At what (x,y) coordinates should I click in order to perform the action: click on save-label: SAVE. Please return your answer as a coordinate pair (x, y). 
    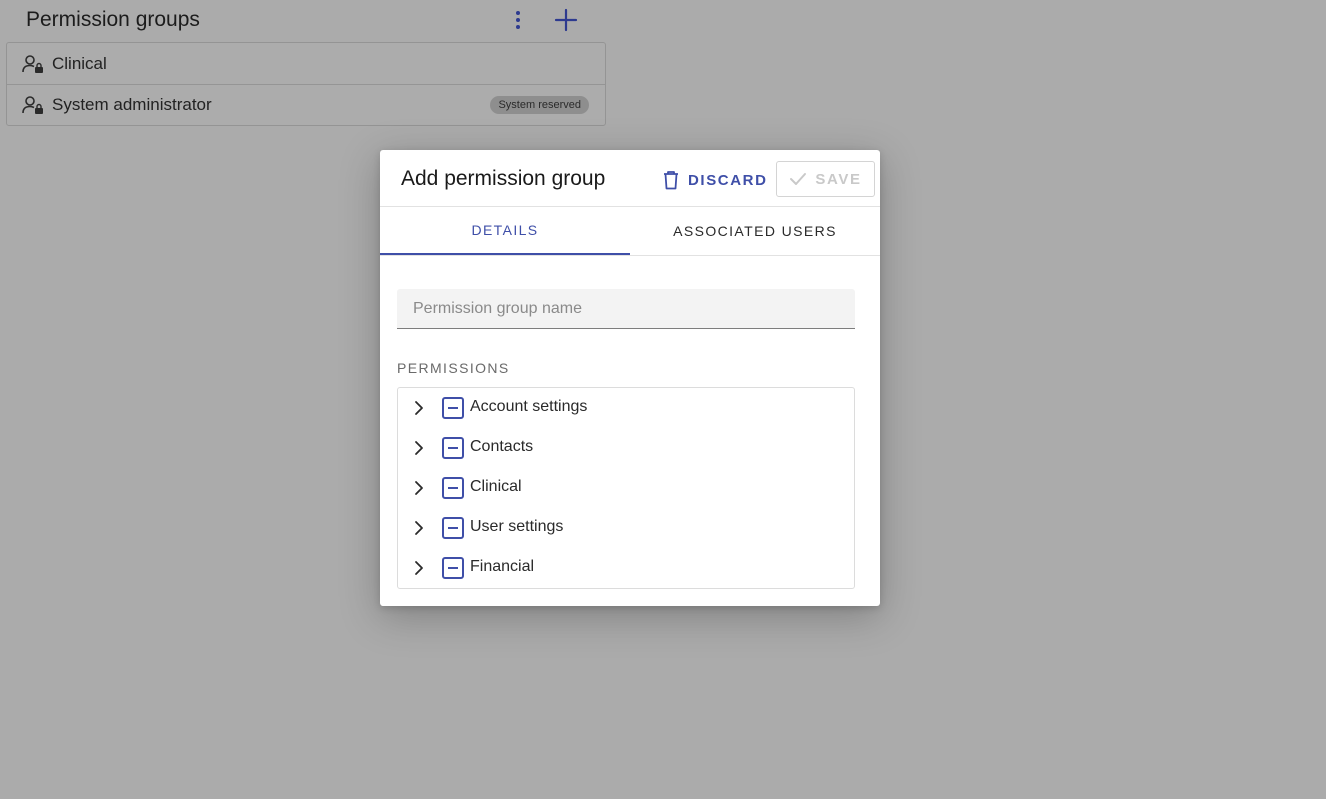
    Looking at the image, I should click on (838, 179).